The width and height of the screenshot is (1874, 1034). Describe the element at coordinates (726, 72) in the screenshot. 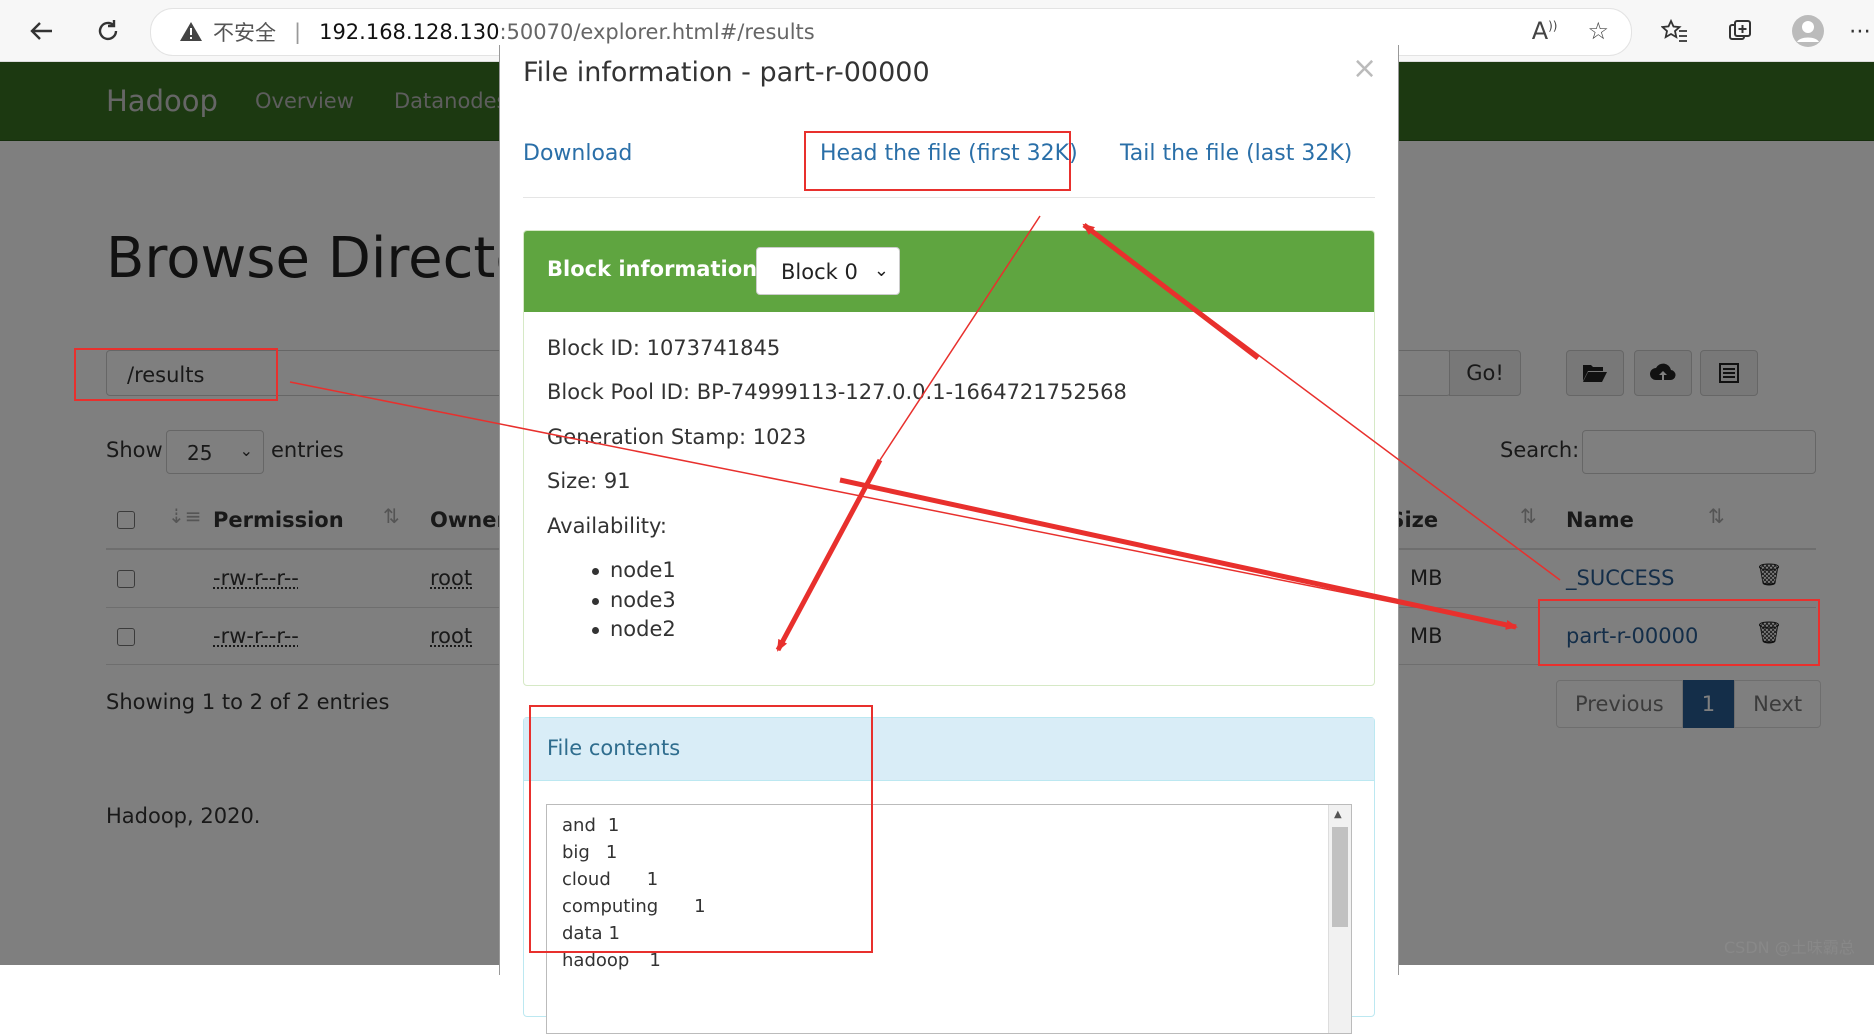

I see `modal-title: File information - part-r-00000` at that location.